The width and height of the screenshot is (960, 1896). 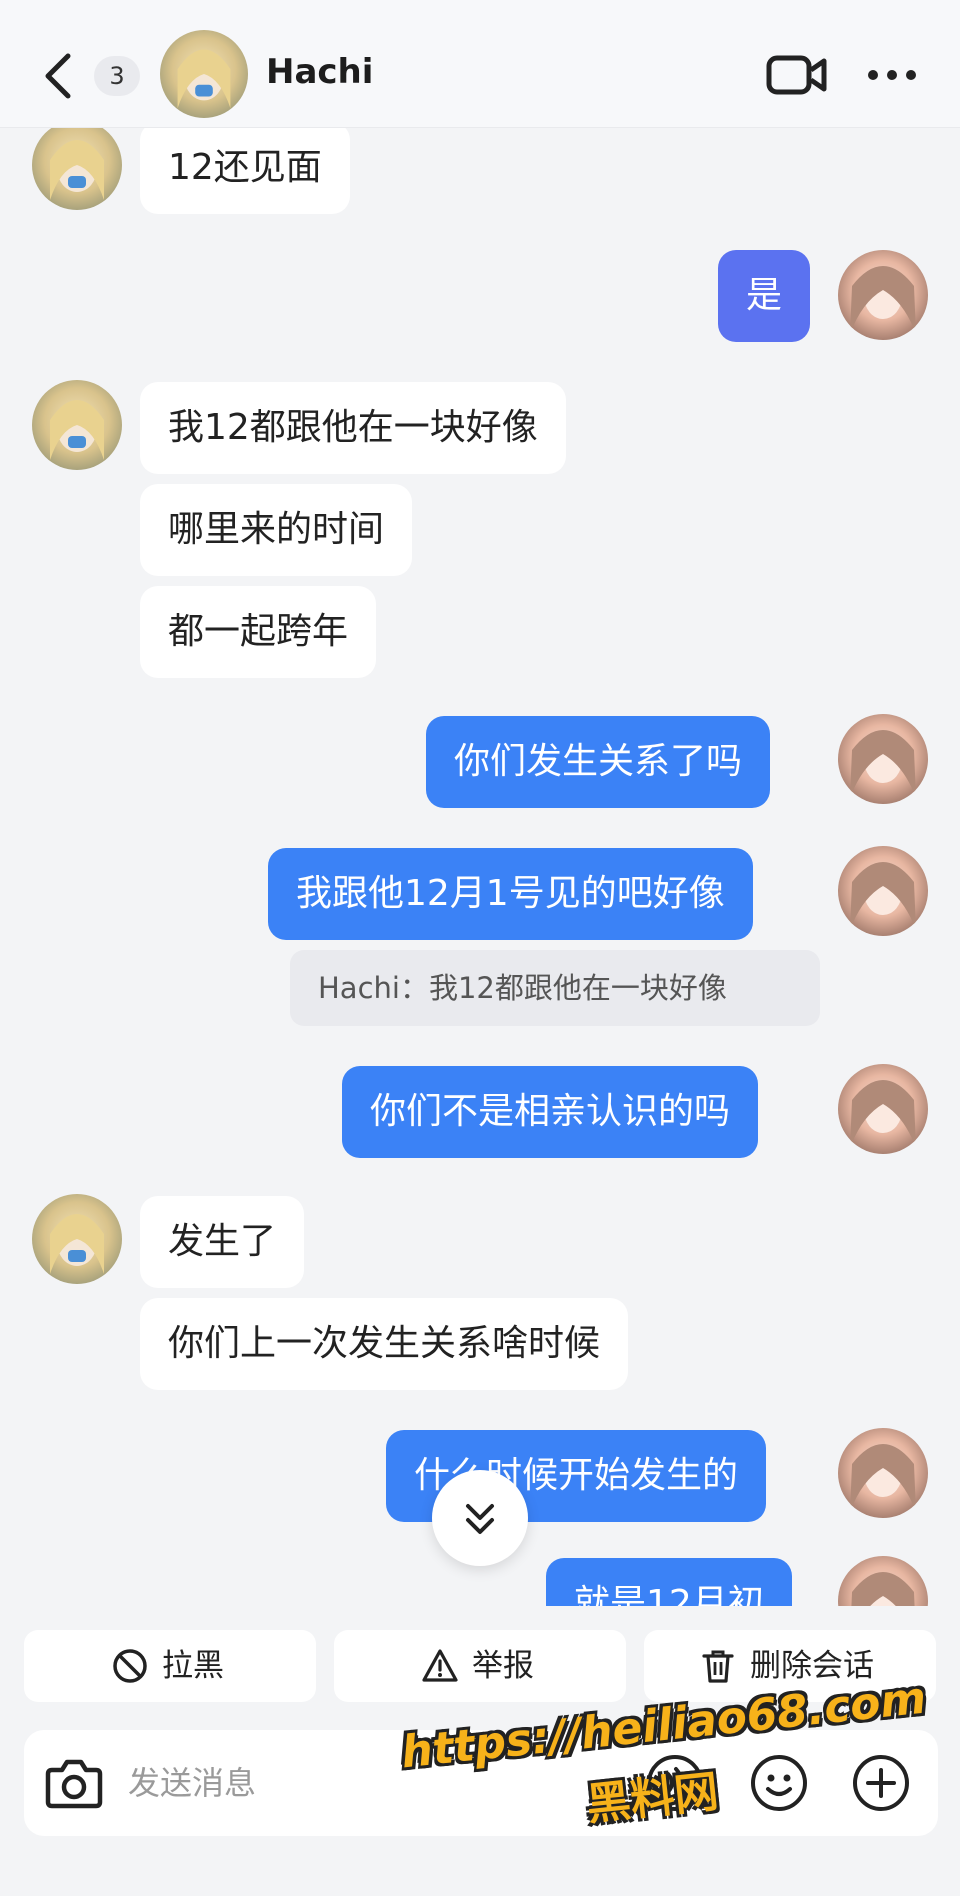 I want to click on contact-name: Hachi, so click(x=319, y=72).